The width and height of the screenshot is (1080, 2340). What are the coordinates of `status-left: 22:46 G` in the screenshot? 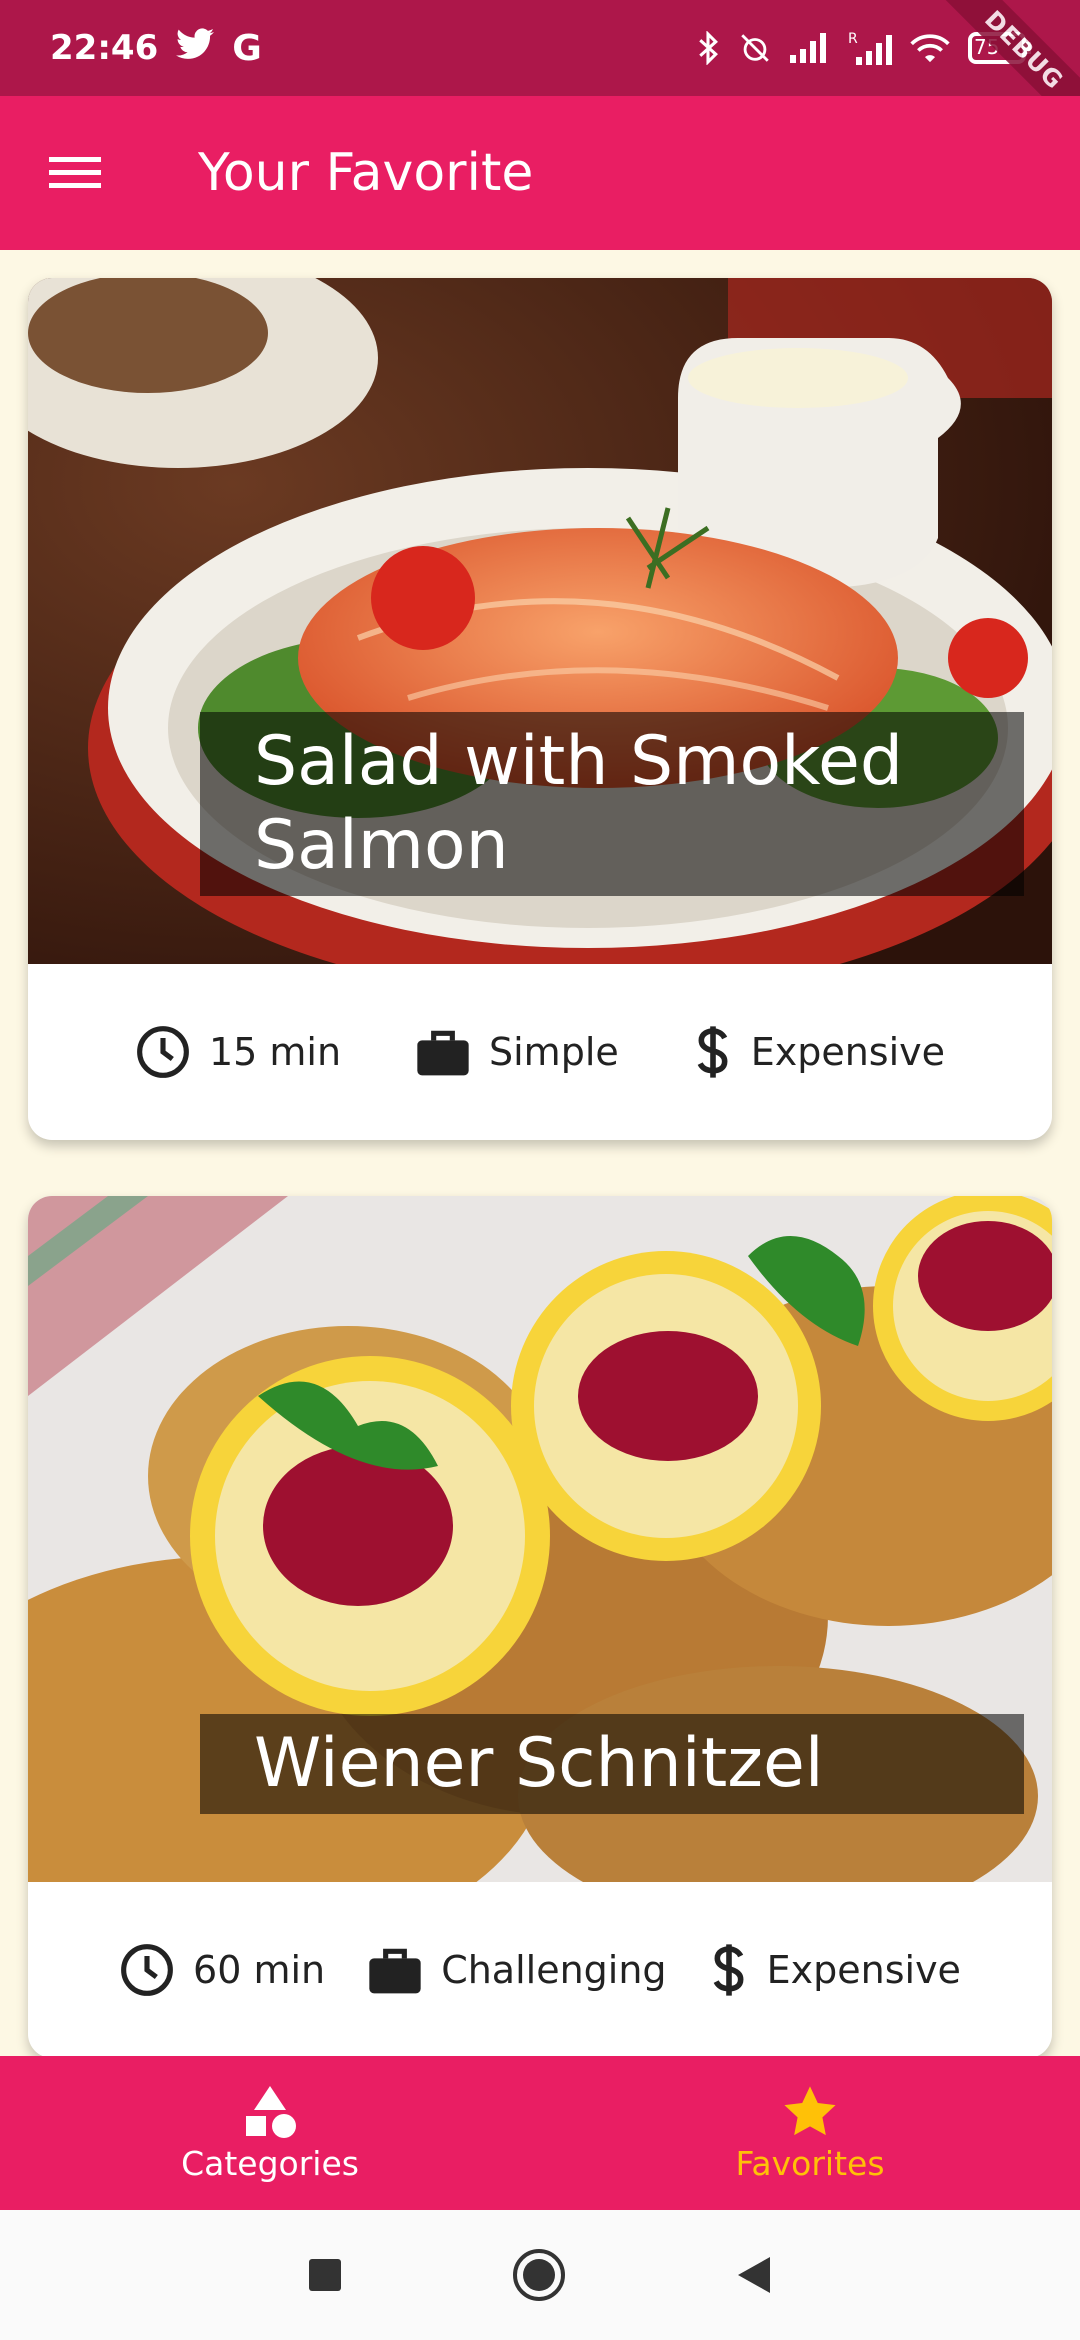 It's located at (156, 48).